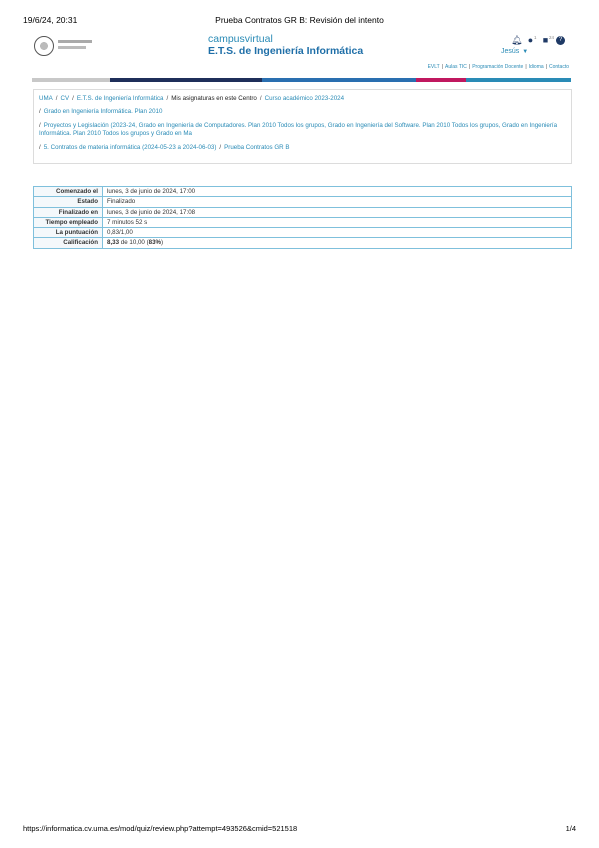  I want to click on table-row: Estado Finalizado, so click(302, 202).